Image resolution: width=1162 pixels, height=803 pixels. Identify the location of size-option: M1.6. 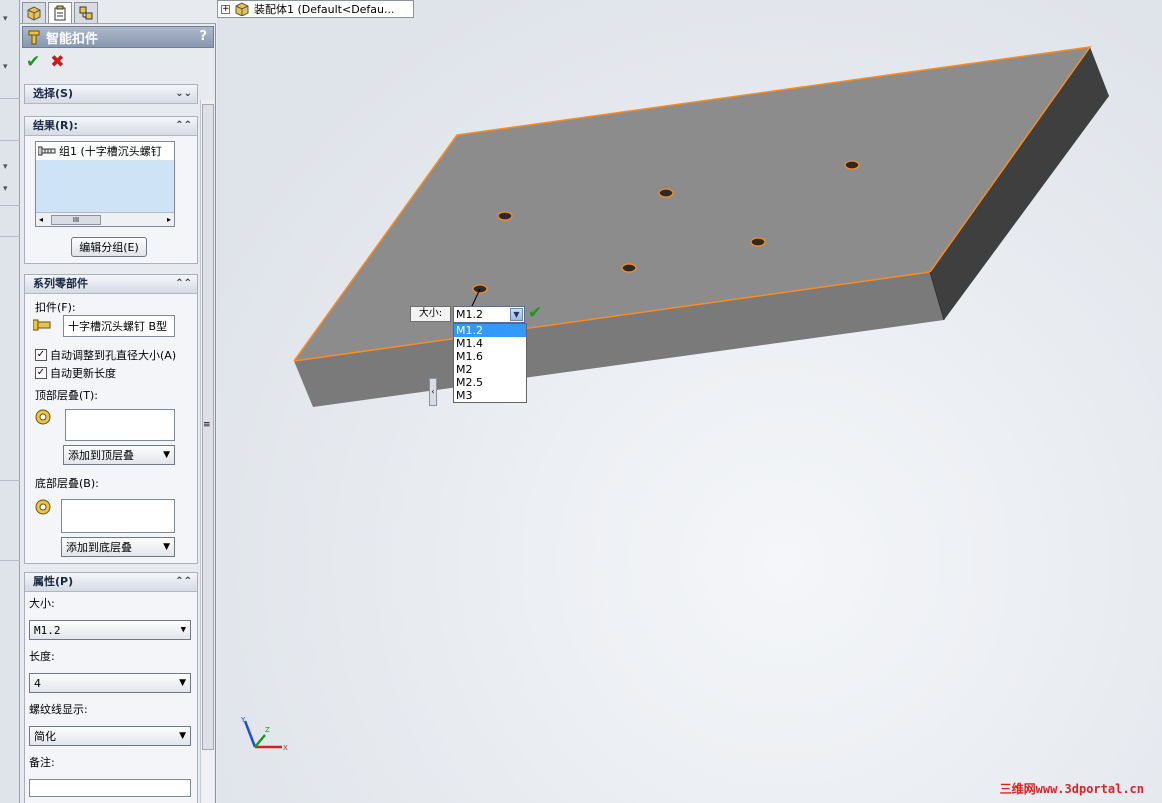
(490, 356).